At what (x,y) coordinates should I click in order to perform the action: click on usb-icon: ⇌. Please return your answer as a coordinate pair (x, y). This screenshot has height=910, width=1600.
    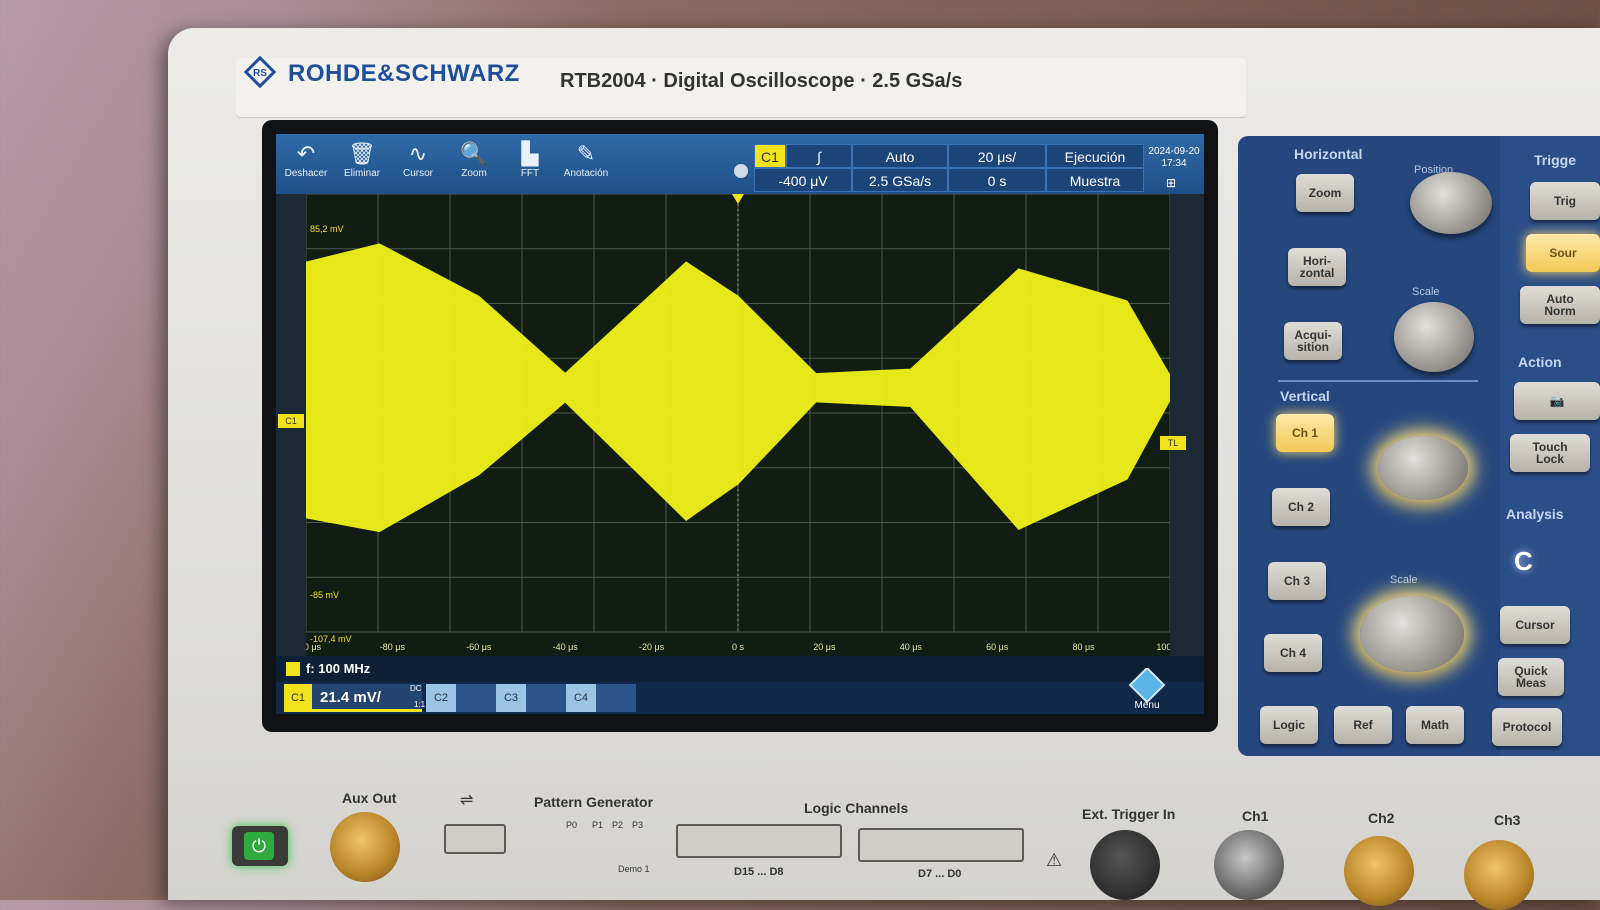
    Looking at the image, I should click on (467, 800).